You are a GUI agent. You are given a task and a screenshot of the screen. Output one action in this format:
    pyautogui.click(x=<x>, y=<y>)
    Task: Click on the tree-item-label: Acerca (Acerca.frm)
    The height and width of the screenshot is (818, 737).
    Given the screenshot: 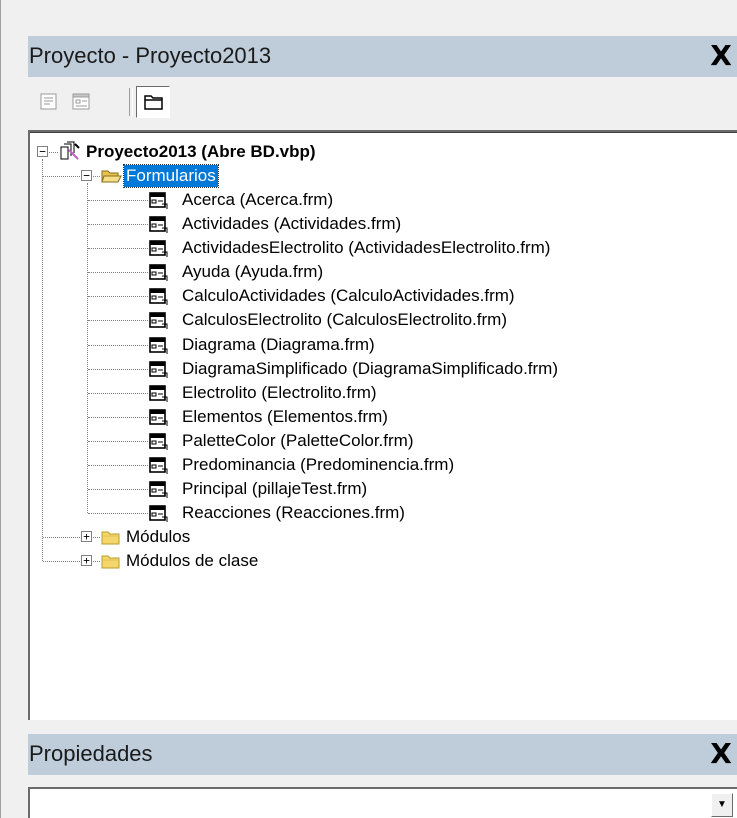 What is the action you would take?
    pyautogui.click(x=258, y=199)
    